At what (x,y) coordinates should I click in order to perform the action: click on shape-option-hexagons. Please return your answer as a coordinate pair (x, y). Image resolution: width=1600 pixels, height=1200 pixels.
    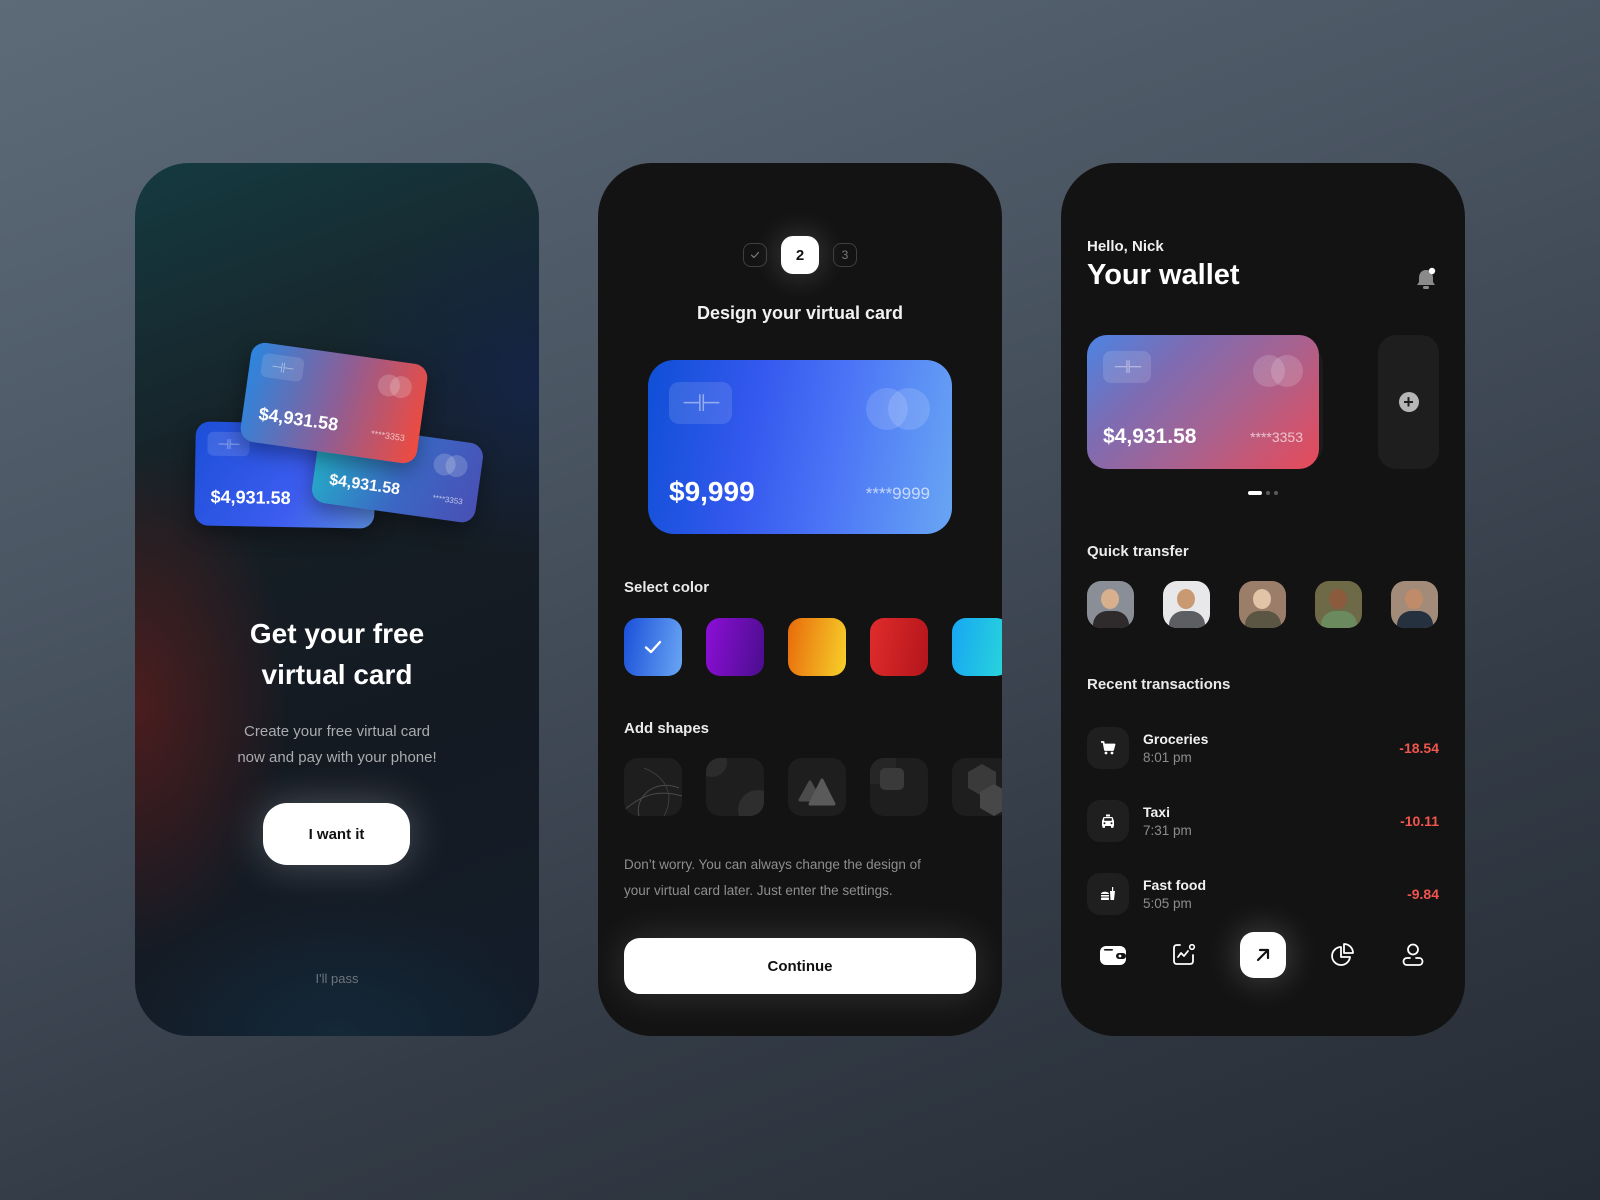
    Looking at the image, I should click on (977, 787).